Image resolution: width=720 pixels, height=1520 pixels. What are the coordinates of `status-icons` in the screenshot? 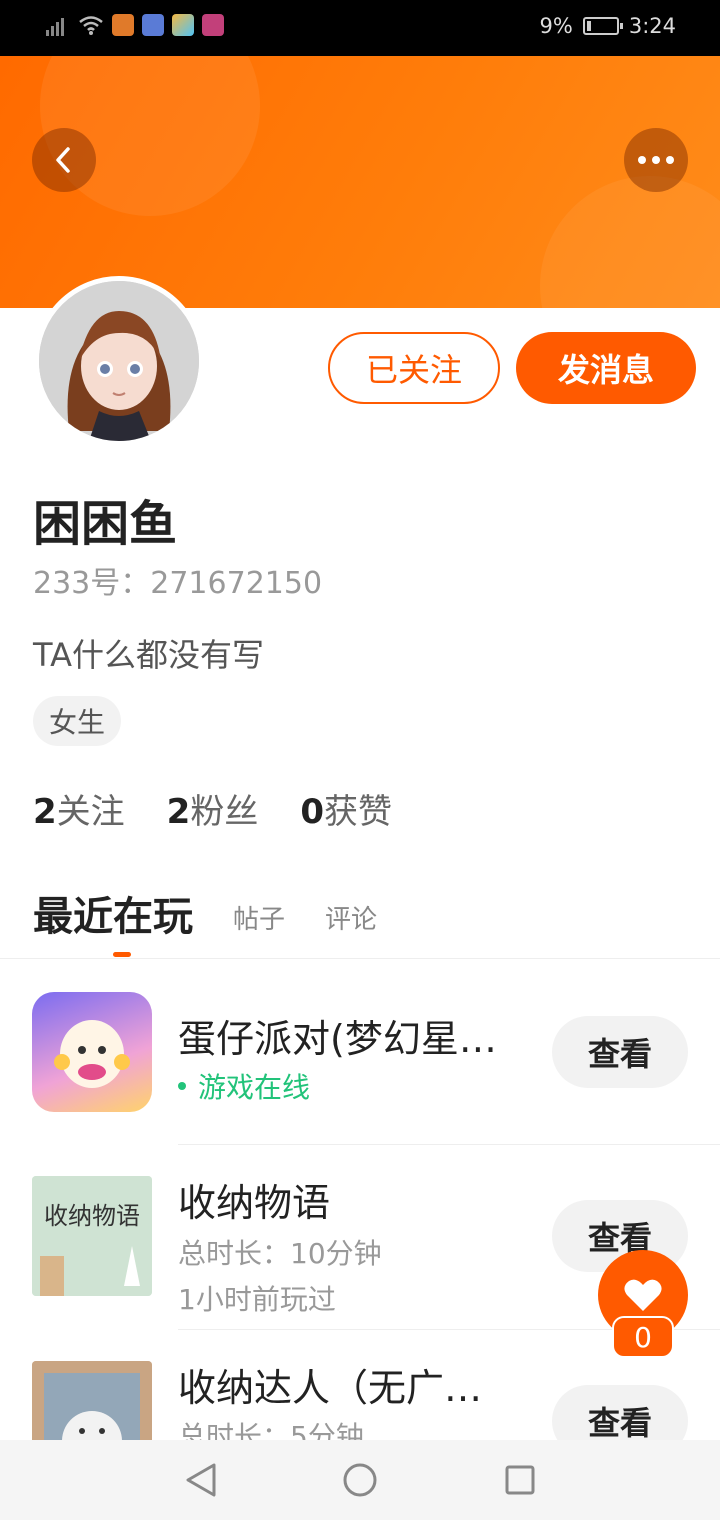 It's located at (135, 25).